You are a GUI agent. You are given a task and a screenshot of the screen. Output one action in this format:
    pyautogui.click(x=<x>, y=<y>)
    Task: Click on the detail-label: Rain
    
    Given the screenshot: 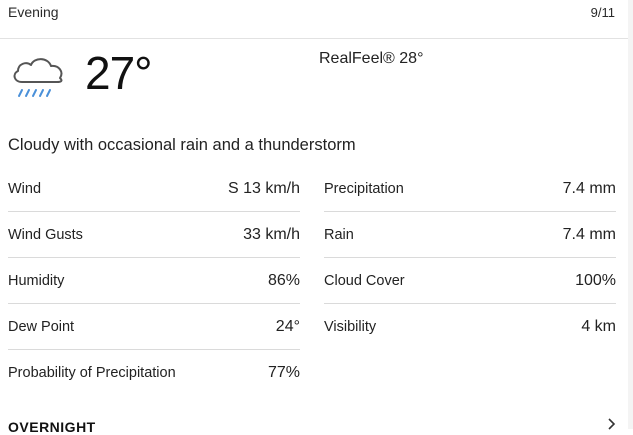 What is the action you would take?
    pyautogui.click(x=339, y=234)
    